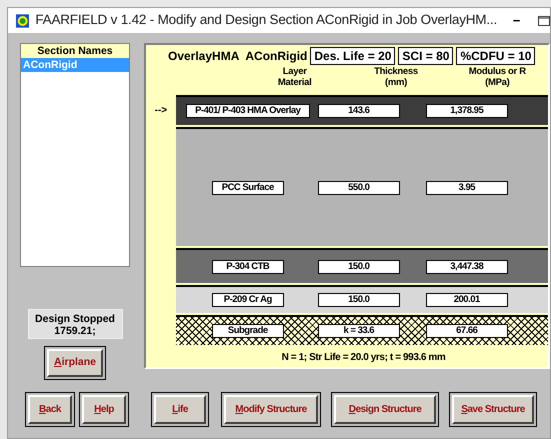 The height and width of the screenshot is (439, 551). I want to click on thickness-field: k = 33.6, so click(359, 331).